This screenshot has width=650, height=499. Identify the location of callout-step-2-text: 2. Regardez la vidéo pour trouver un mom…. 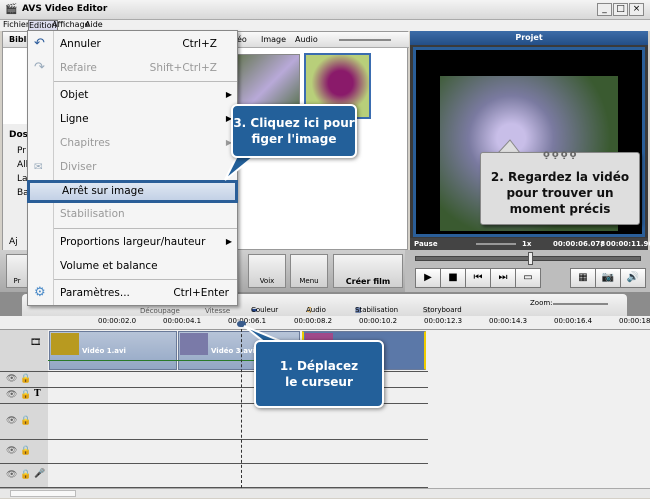
(560, 193).